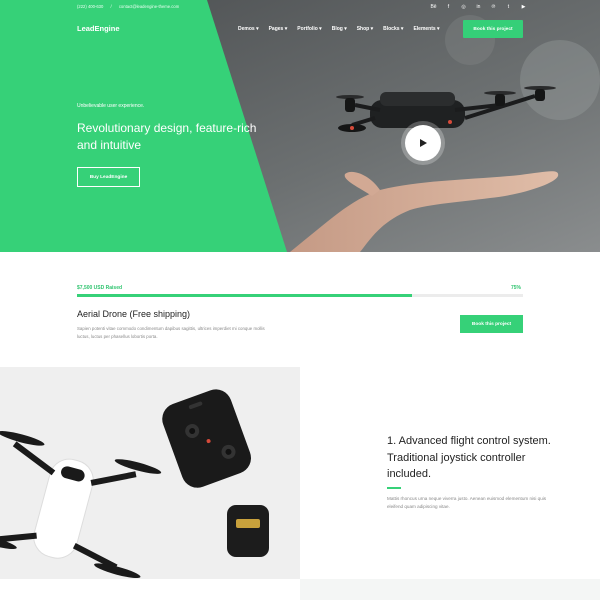 This screenshot has width=600, height=600. I want to click on nav-item-blog: Blog ▾, so click(339, 29).